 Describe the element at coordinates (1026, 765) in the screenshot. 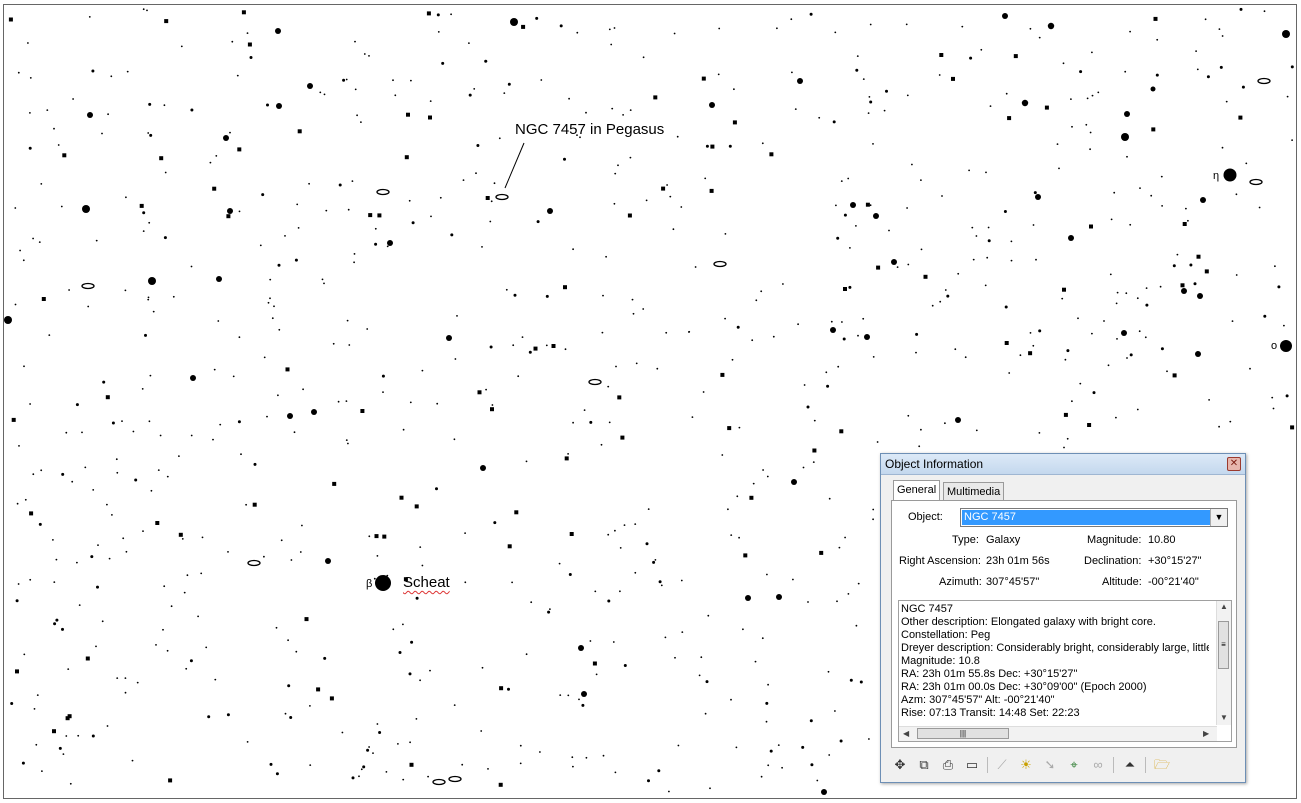

I see `landscape-icon: ☀` at that location.